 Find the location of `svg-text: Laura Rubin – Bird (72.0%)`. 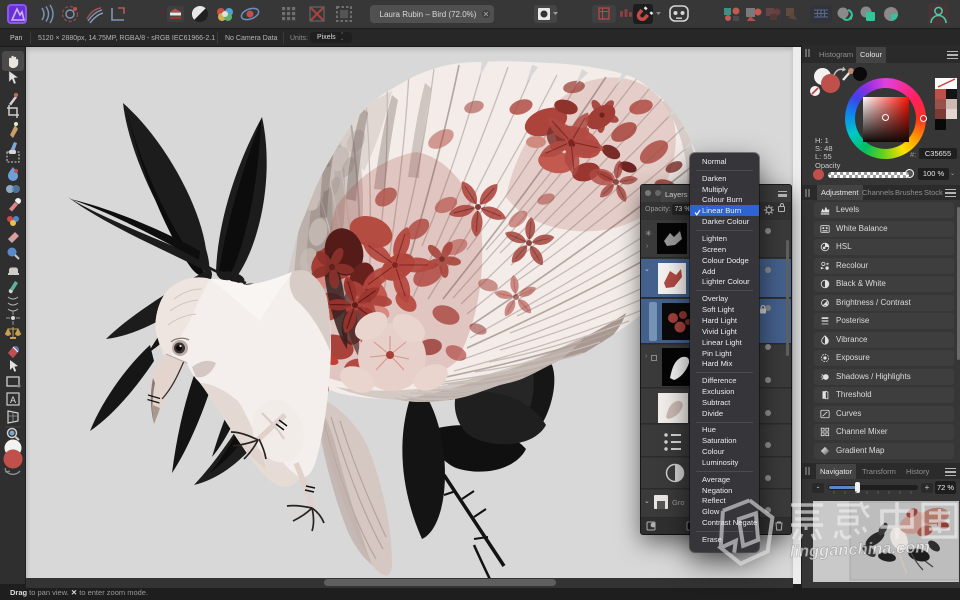

svg-text: Laura Rubin – Bird (72.0%) is located at coordinates (428, 14).